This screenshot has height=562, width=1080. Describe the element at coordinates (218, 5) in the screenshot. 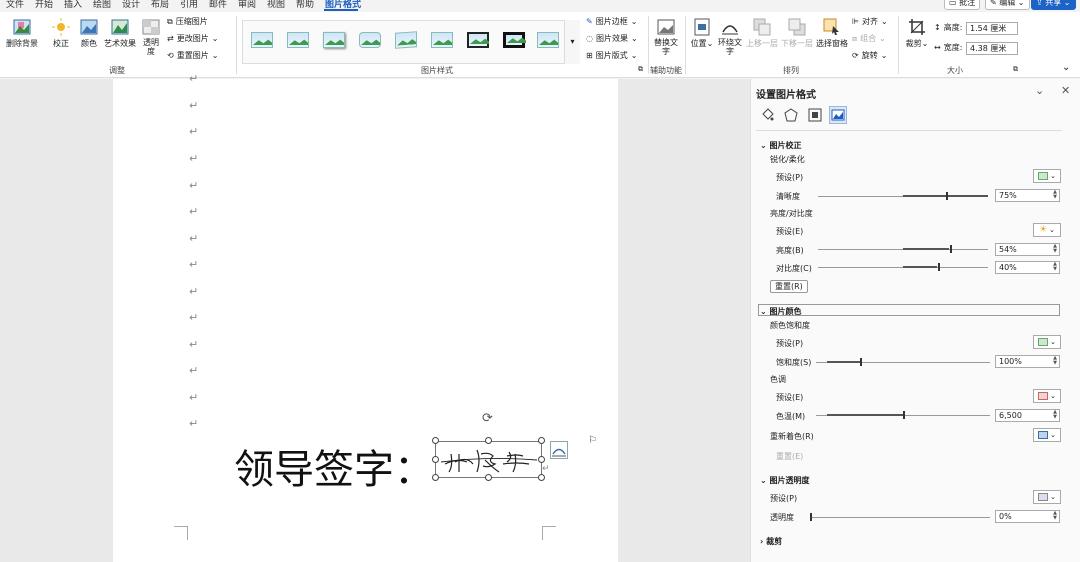

I see `menu-mailings: 邮件` at that location.